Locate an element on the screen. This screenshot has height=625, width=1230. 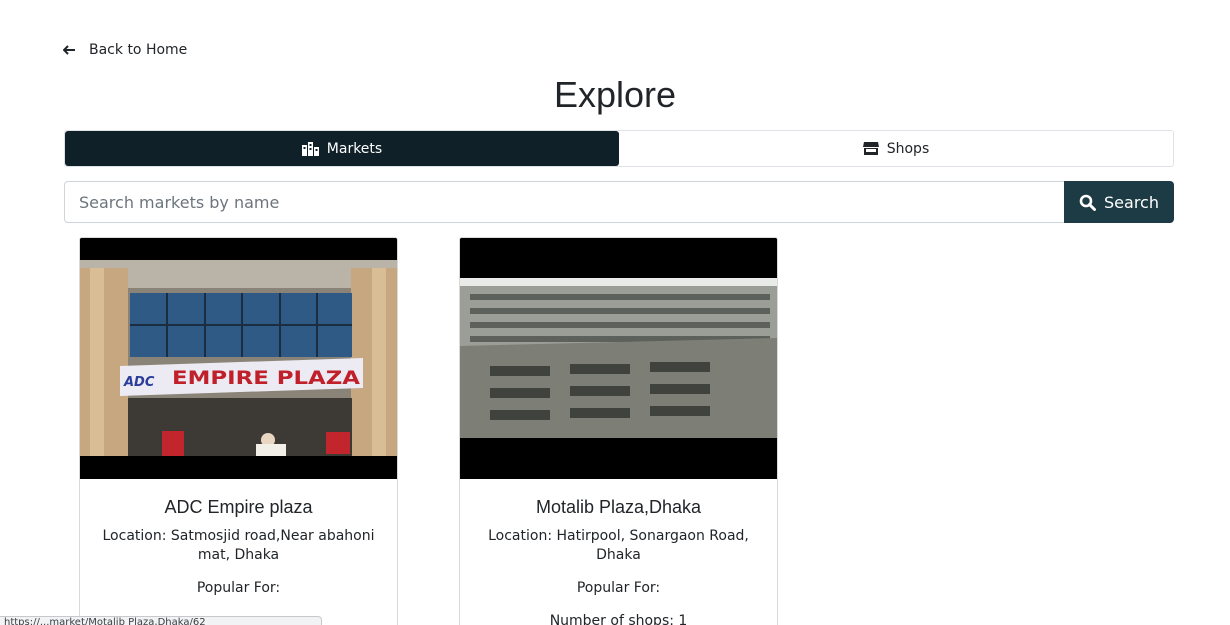
tab-shops-label: Shops is located at coordinates (908, 148).